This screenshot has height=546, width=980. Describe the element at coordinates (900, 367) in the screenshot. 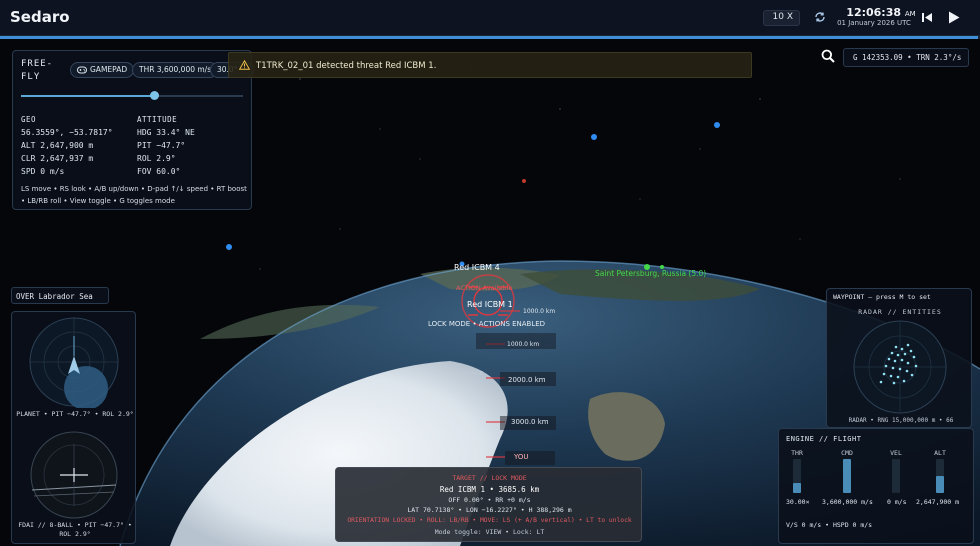

I see `radar-scope` at that location.